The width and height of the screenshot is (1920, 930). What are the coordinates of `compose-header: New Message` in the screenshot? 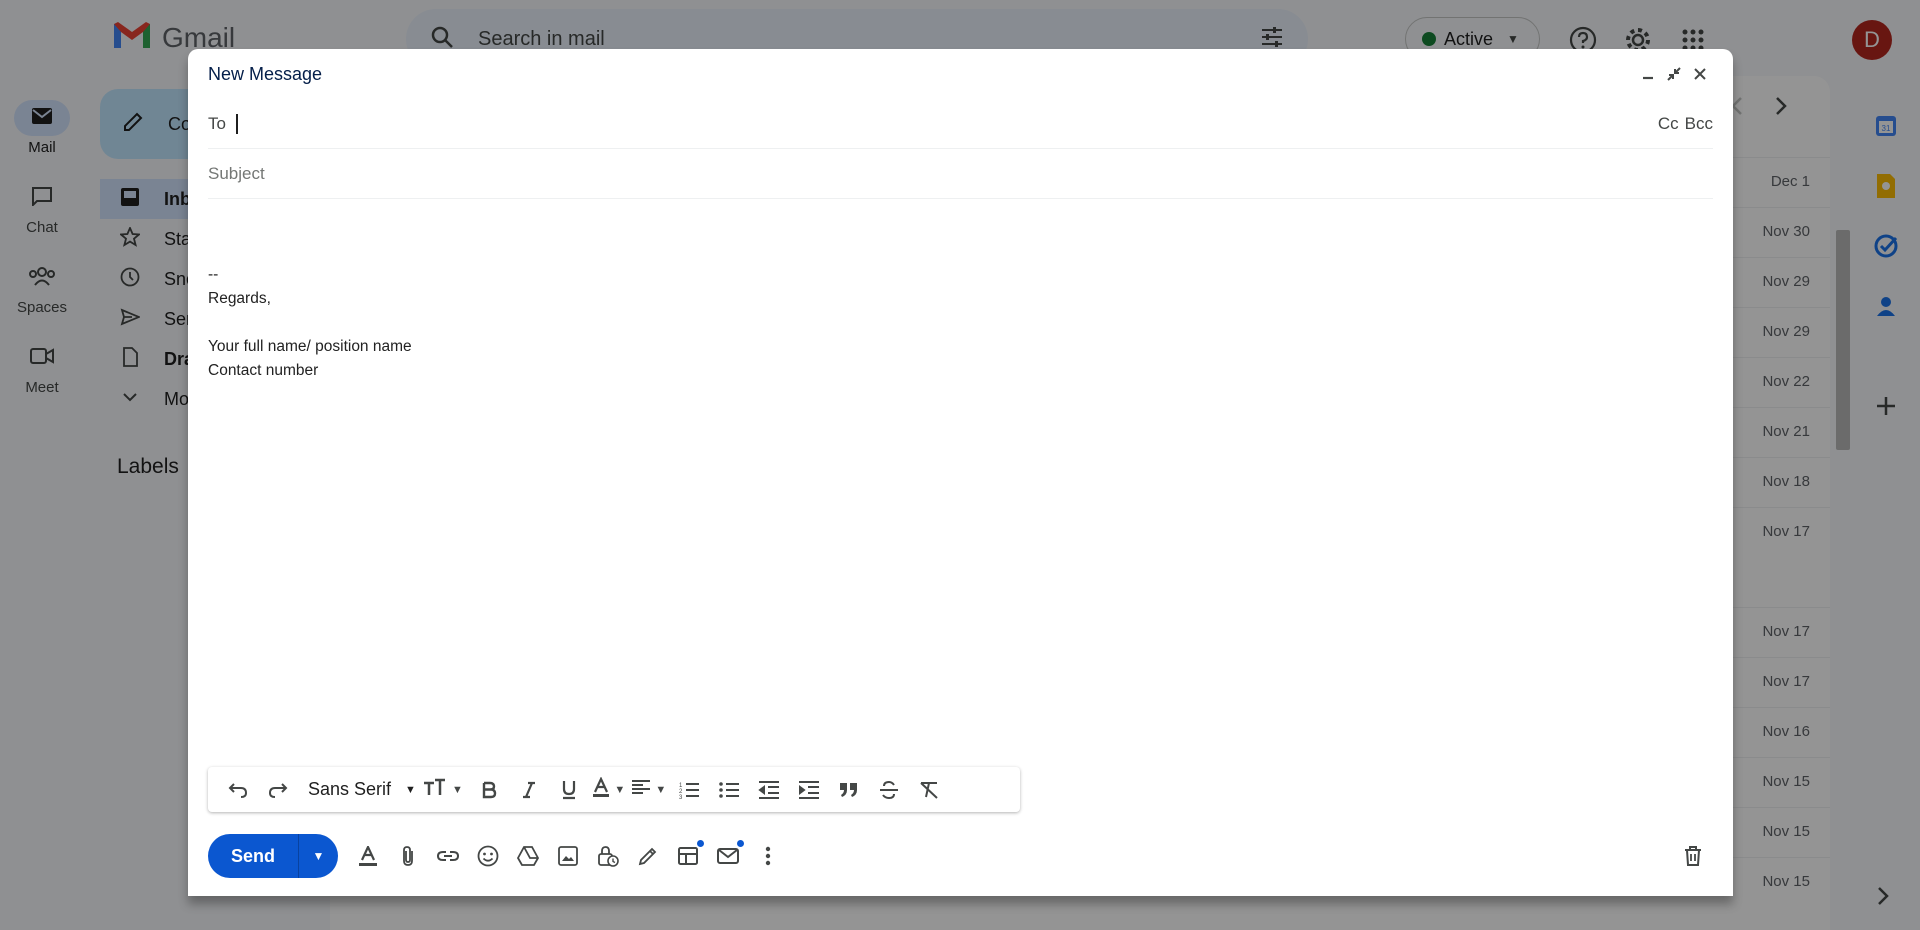 It's located at (960, 74).